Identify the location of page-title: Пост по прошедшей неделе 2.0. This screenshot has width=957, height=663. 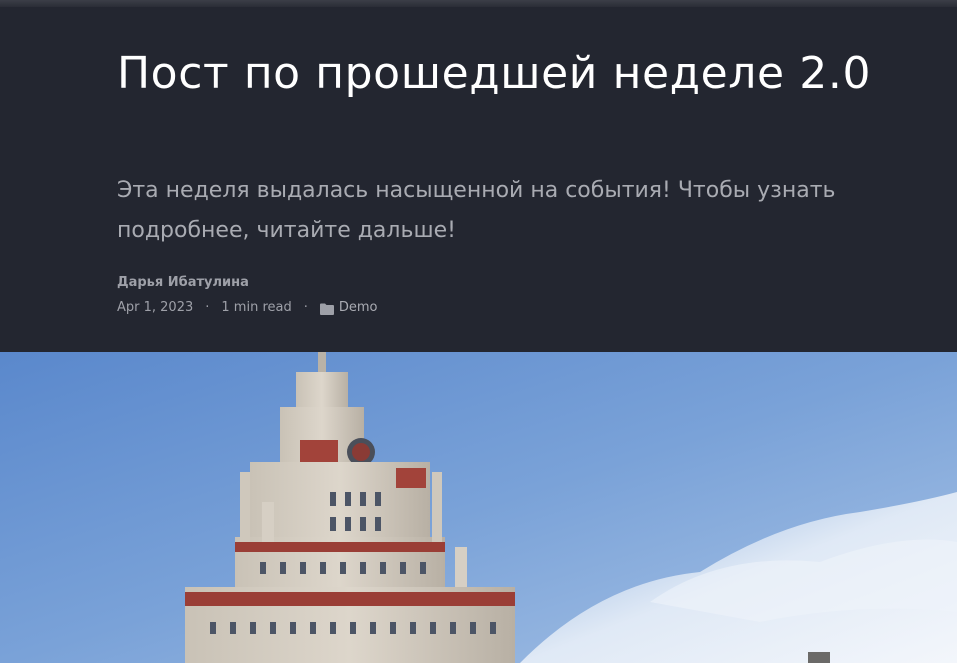
(494, 73).